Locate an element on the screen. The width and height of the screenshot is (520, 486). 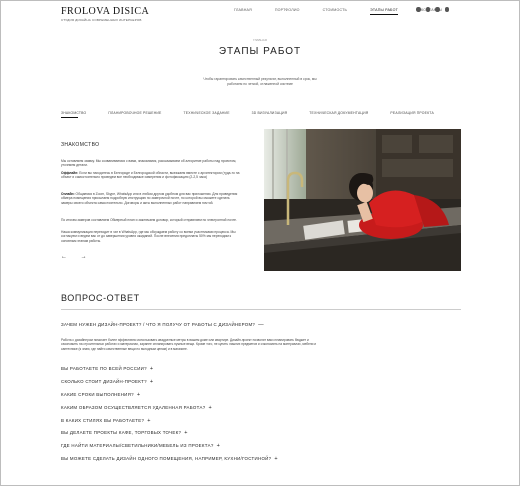
page-title: ЭТАПЫ РАБОТ is located at coordinates (260, 51).